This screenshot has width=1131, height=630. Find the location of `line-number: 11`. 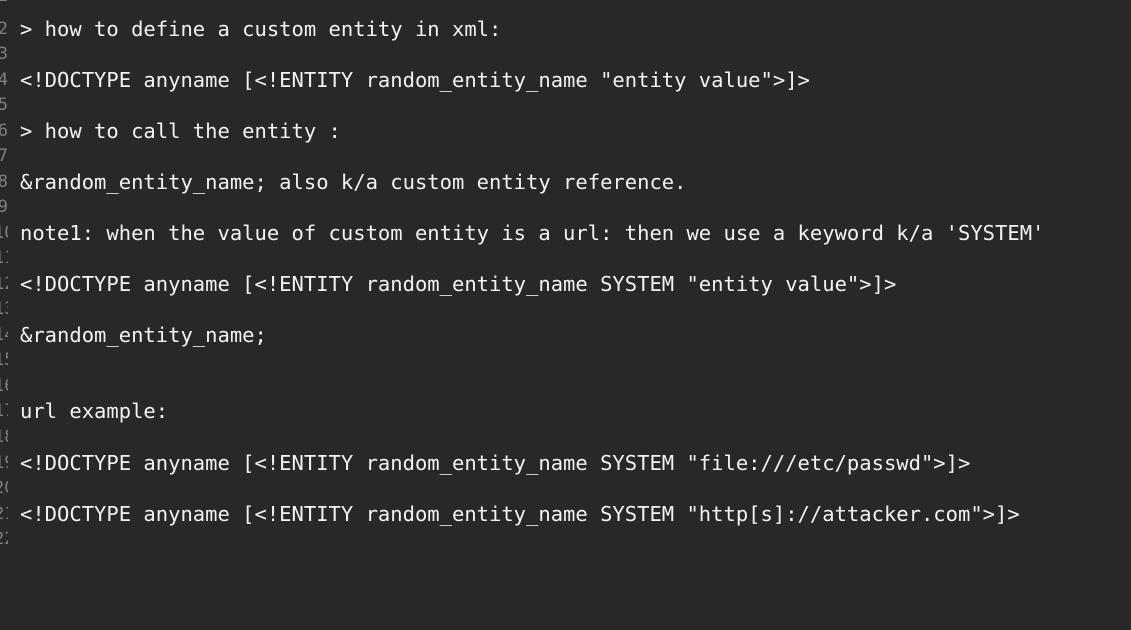

line-number: 11 is located at coordinates (4, 258).